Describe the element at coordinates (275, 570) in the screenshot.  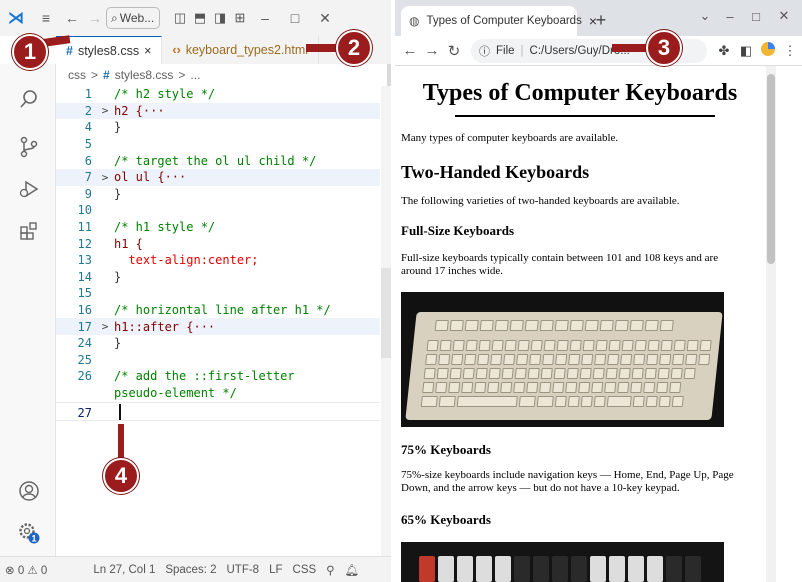
I see `end-of-line: LF` at that location.